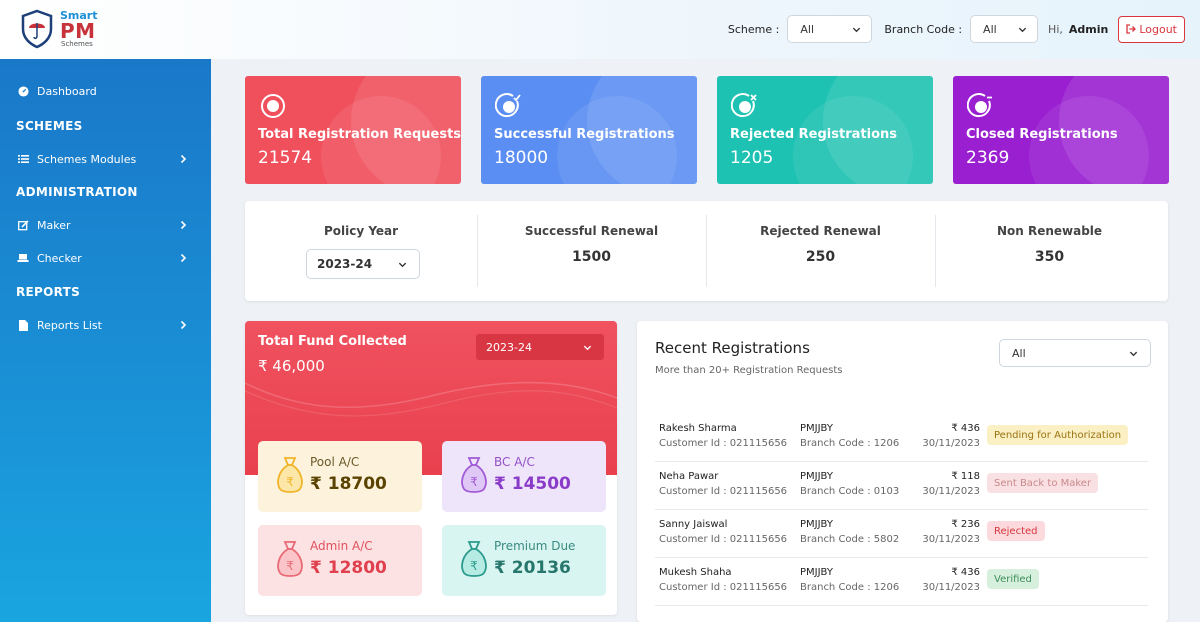 The height and width of the screenshot is (622, 1200). I want to click on successful-renewal-label: Successful Renewal, so click(591, 231).